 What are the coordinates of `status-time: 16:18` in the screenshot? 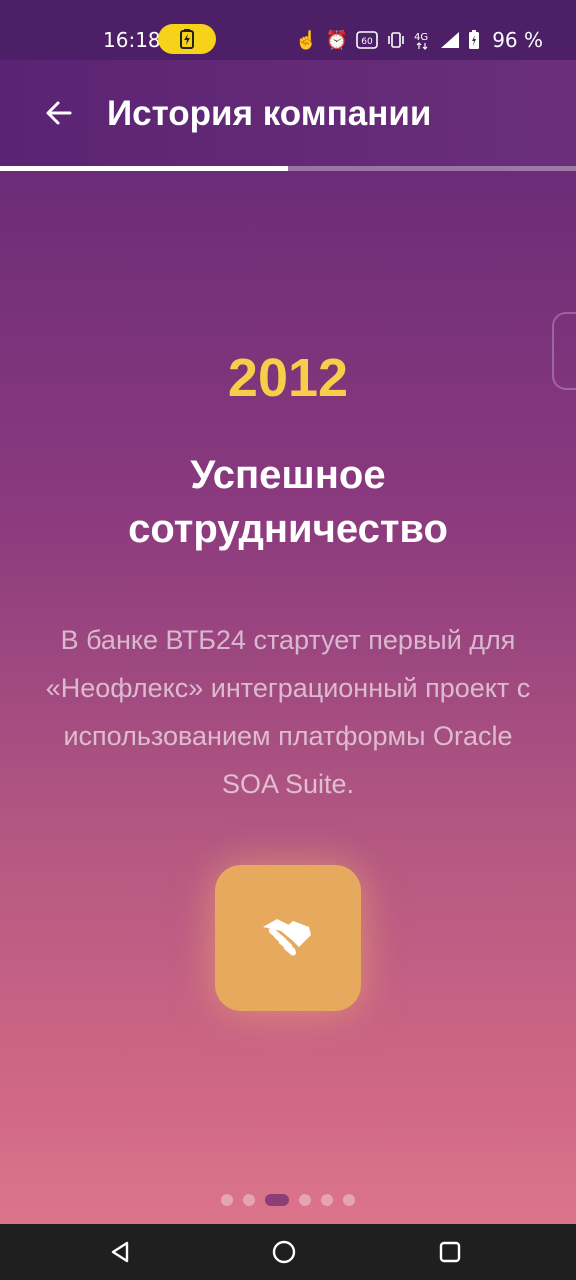 It's located at (132, 40).